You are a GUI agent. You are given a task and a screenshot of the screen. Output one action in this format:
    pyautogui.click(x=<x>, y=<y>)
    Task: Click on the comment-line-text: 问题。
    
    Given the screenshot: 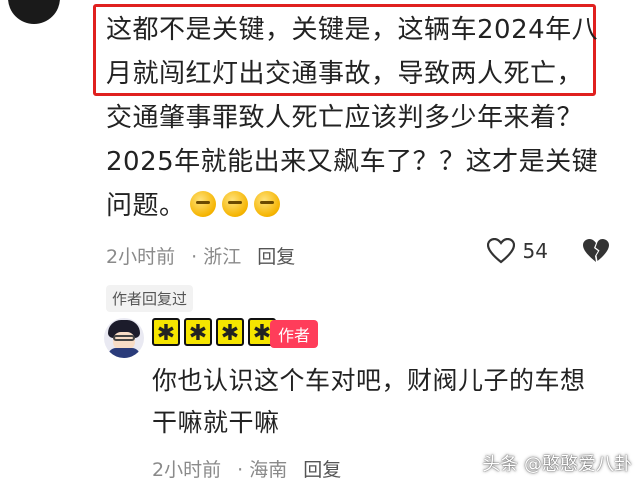 What is the action you would take?
    pyautogui.click(x=146, y=206)
    